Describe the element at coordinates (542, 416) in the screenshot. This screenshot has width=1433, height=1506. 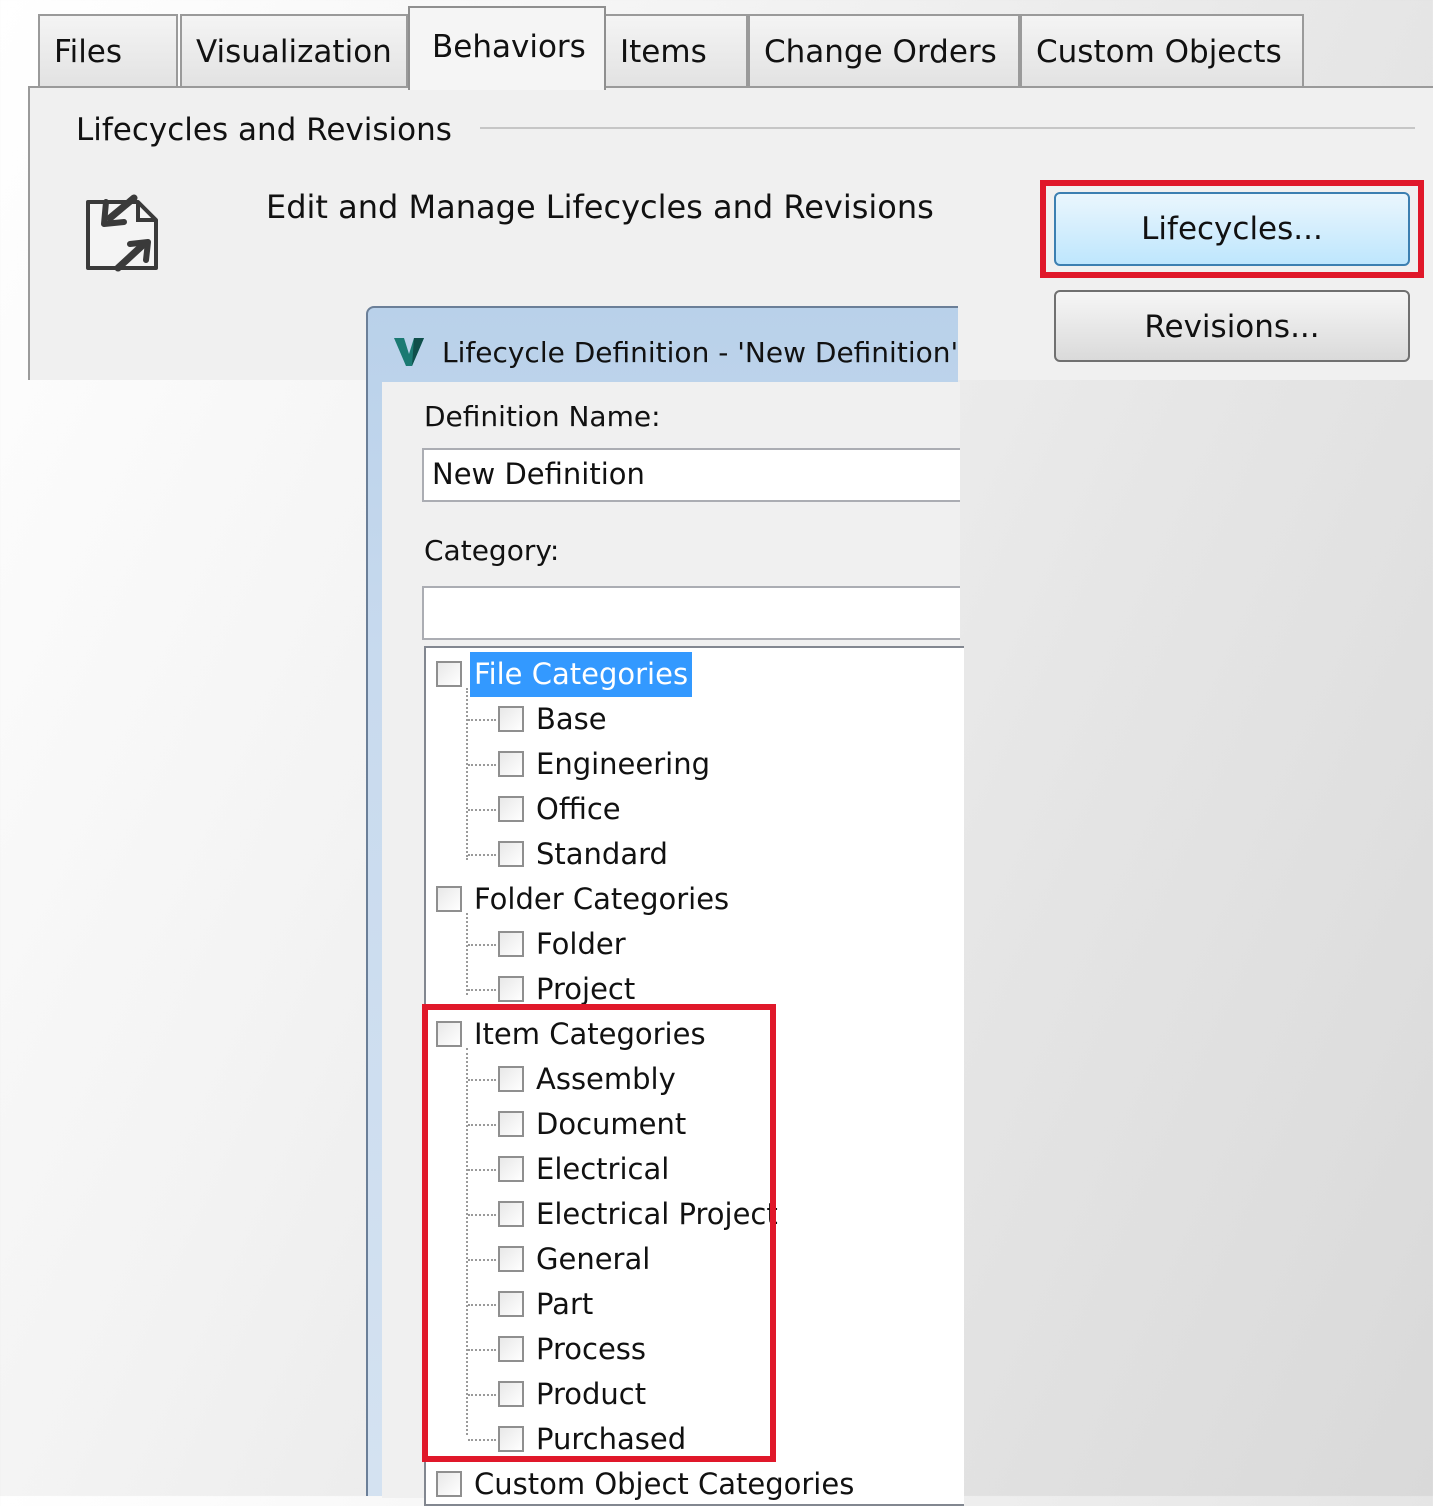
I see `definition-name-label: Definition Name:` at that location.